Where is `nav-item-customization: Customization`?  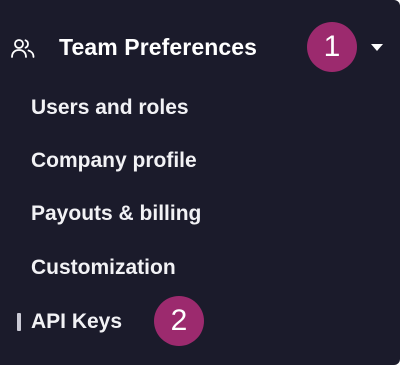 nav-item-customization: Customization is located at coordinates (103, 268).